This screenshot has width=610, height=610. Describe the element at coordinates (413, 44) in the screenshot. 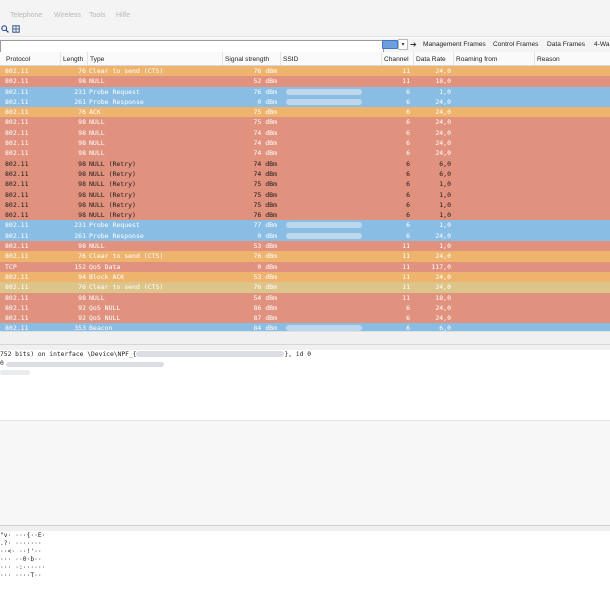

I see `apply-filter-arrow-icon: ➔` at that location.